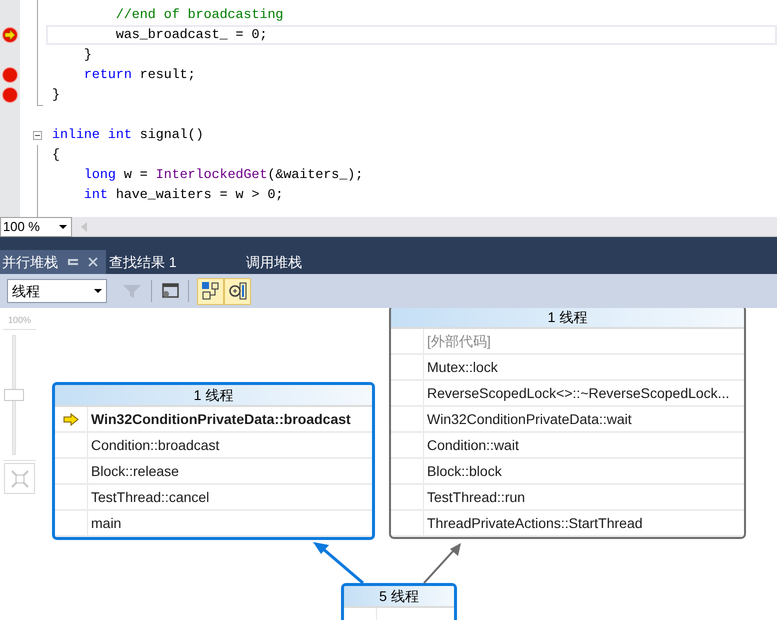 Image resolution: width=777 pixels, height=620 pixels. Describe the element at coordinates (139, 75) in the screenshot. I see `code-line: return result;` at that location.